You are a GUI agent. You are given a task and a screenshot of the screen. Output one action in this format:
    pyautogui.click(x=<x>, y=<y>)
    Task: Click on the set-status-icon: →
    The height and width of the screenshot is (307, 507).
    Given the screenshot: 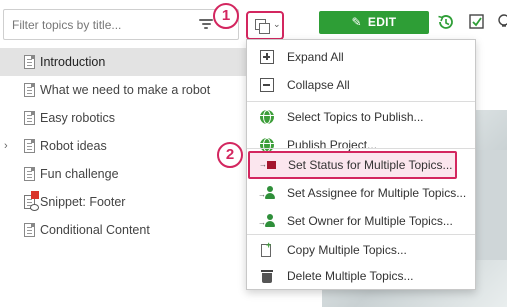 What is the action you would take?
    pyautogui.click(x=267, y=165)
    